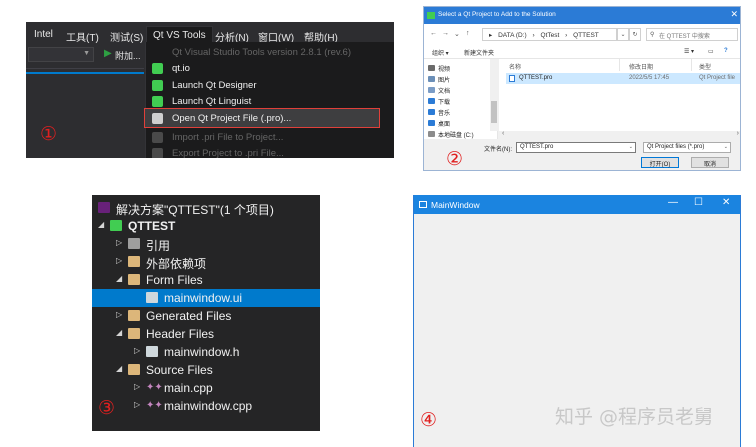 The height and width of the screenshot is (447, 756). What do you see at coordinates (711, 51) in the screenshot?
I see `preview-pane-icon: ▭` at bounding box center [711, 51].